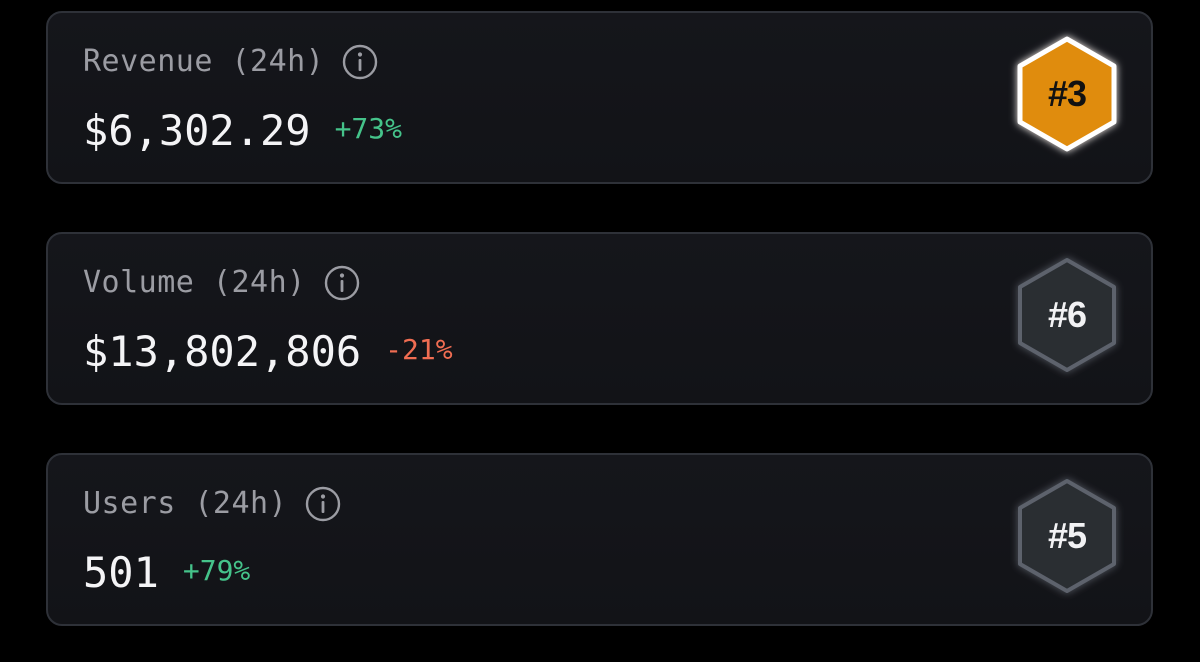 This screenshot has width=1200, height=662. Describe the element at coordinates (368, 128) in the screenshot. I see `metric-change: +73%` at that location.